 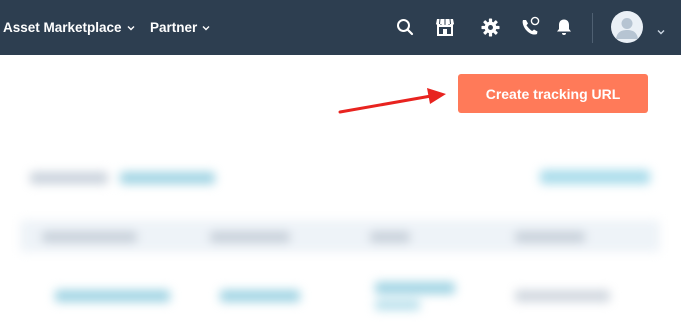 I want to click on notifications-bell-icon, so click(x=564, y=27).